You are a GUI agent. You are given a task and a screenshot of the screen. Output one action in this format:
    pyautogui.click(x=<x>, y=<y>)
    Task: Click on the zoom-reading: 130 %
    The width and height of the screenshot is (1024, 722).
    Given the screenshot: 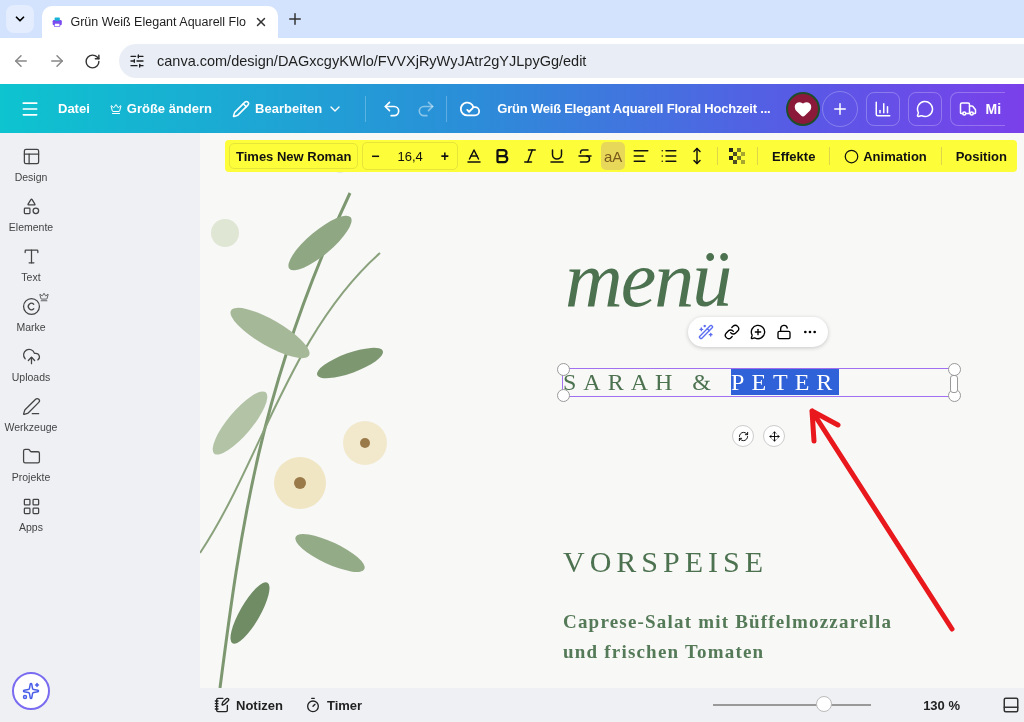 What is the action you would take?
    pyautogui.click(x=941, y=705)
    